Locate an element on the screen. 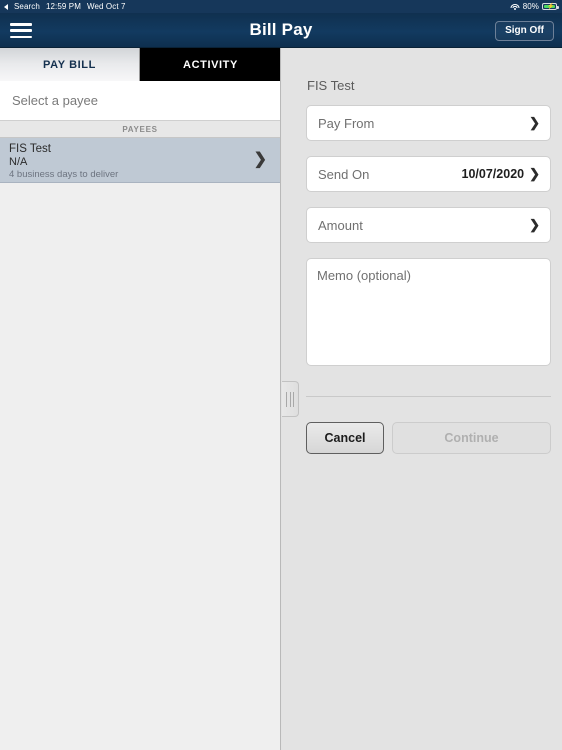 The height and width of the screenshot is (750, 562). amount-label: Amount is located at coordinates (340, 225).